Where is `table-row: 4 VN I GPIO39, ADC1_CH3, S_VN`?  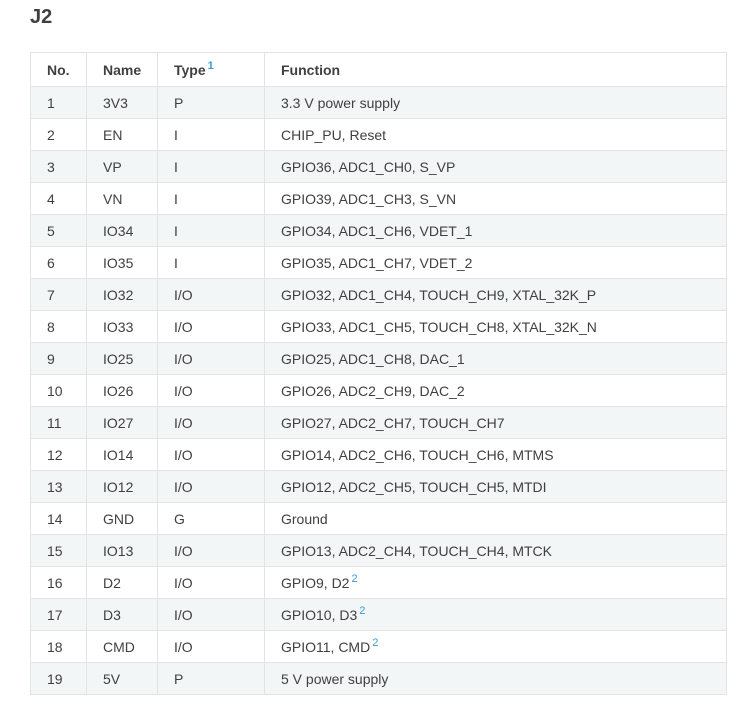 table-row: 4 VN I GPIO39, ADC1_CH3, S_VN is located at coordinates (378, 198).